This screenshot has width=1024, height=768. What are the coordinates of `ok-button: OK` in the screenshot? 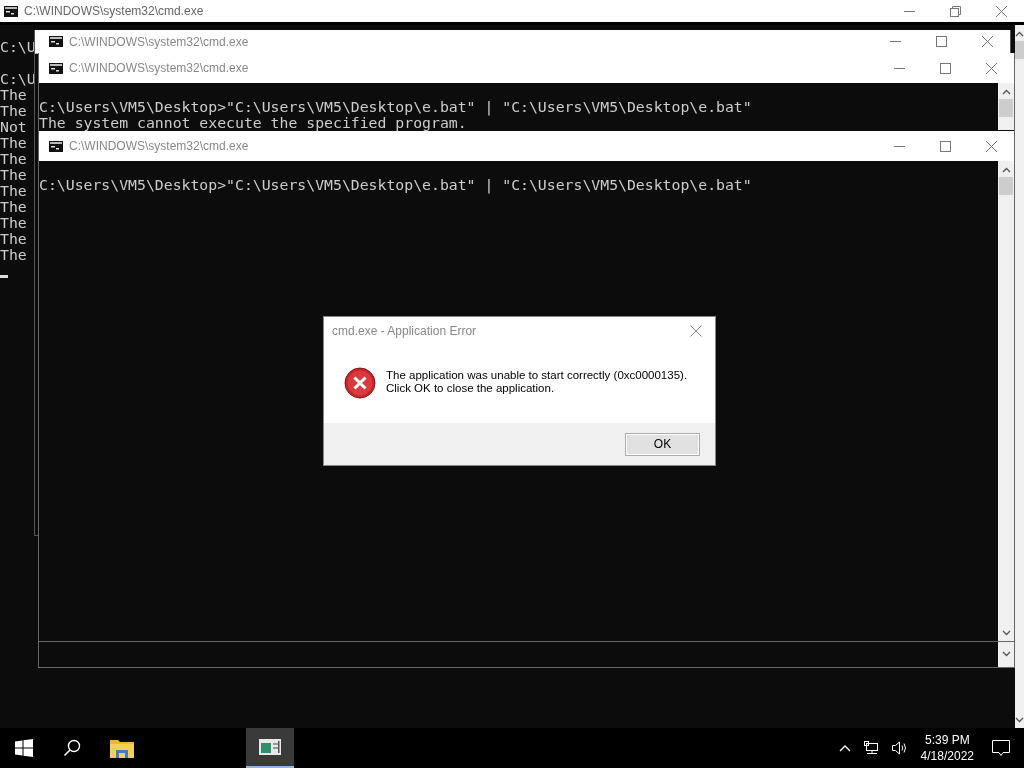 It's located at (662, 444).